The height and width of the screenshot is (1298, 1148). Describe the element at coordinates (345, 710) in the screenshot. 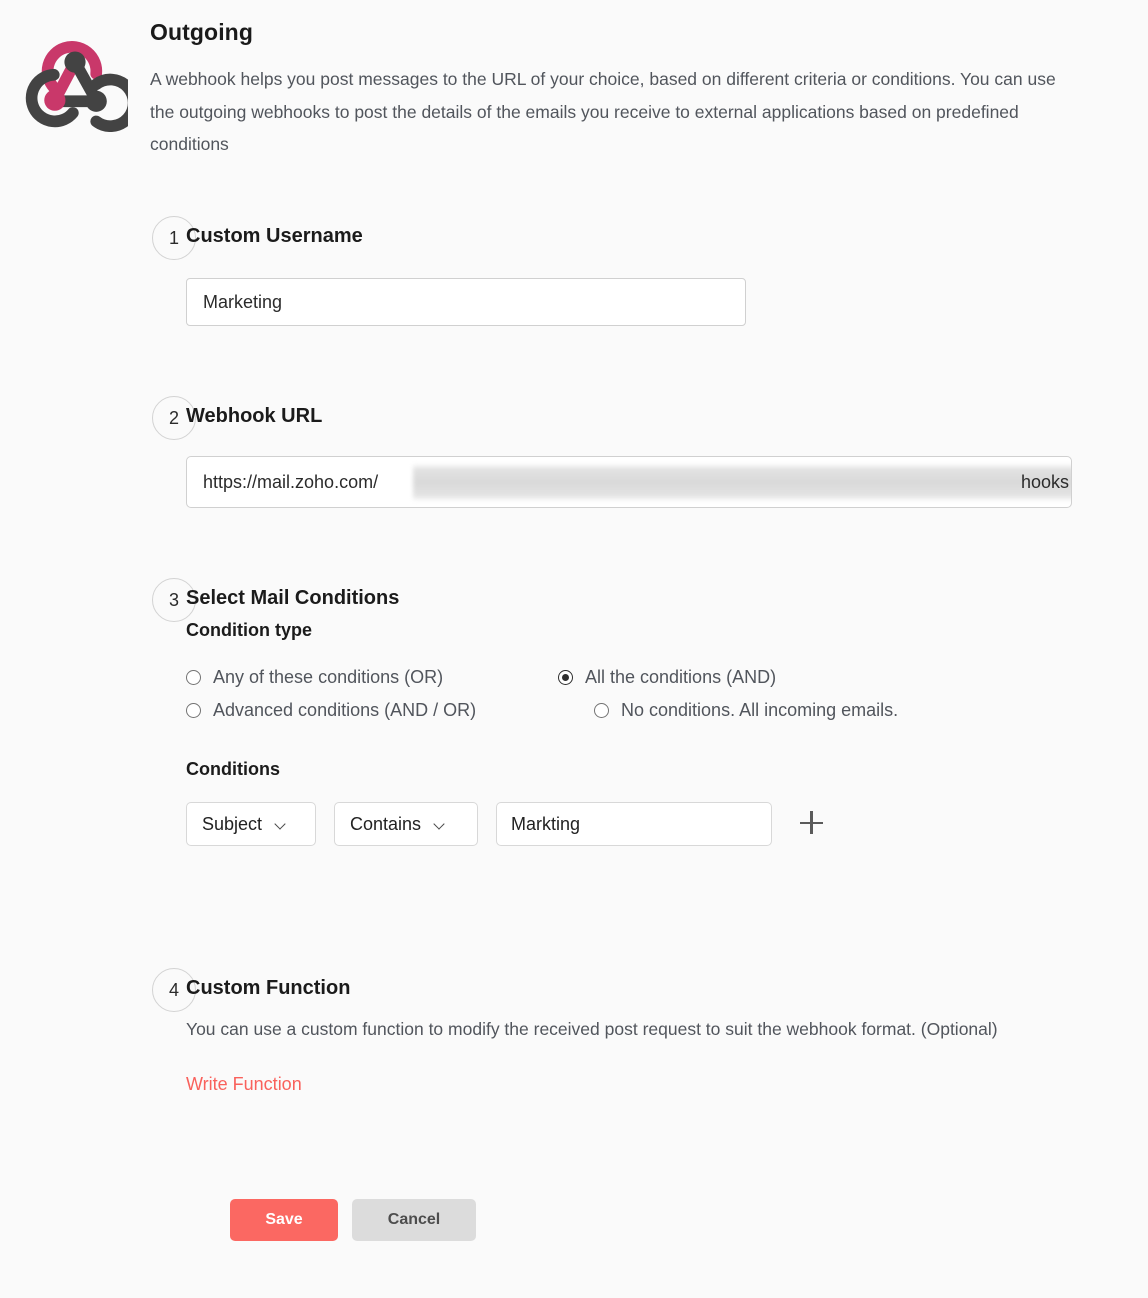

I see `radio-label: Advanced conditions (AND / OR)` at that location.